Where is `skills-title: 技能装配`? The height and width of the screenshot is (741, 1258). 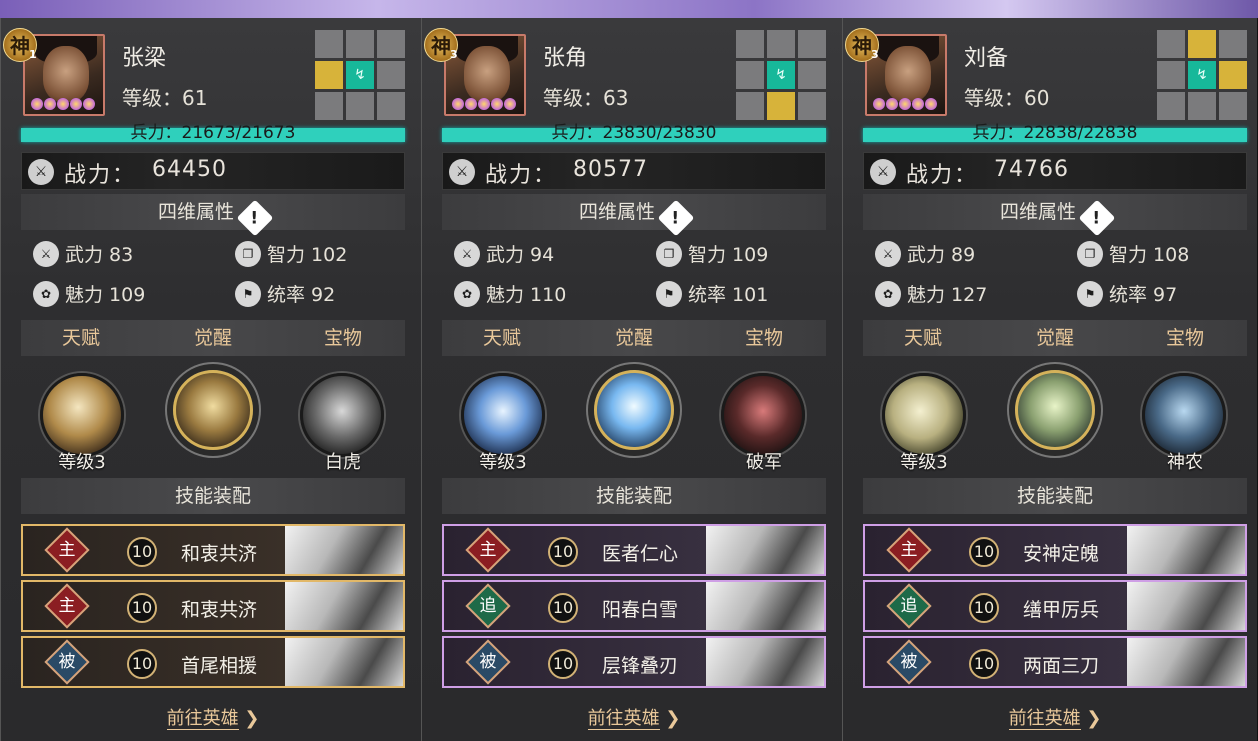 skills-title: 技能装配 is located at coordinates (212, 496).